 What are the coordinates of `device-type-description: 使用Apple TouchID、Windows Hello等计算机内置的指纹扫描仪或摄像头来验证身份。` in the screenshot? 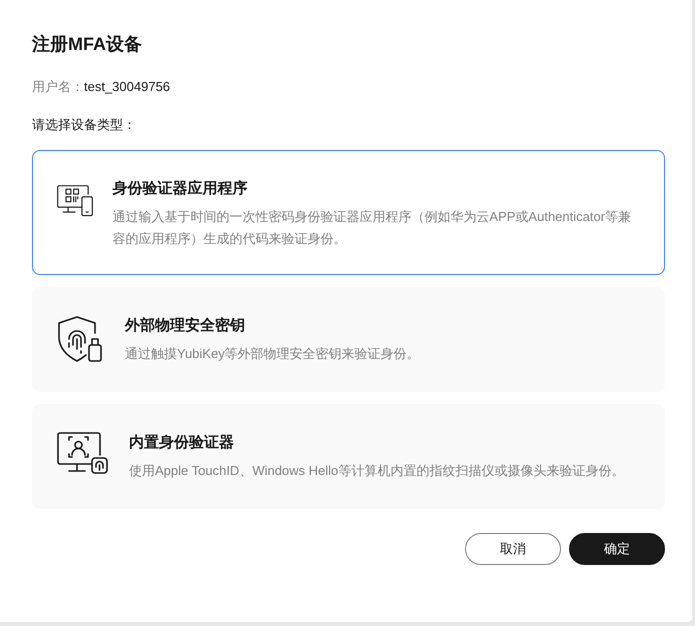 It's located at (376, 471).